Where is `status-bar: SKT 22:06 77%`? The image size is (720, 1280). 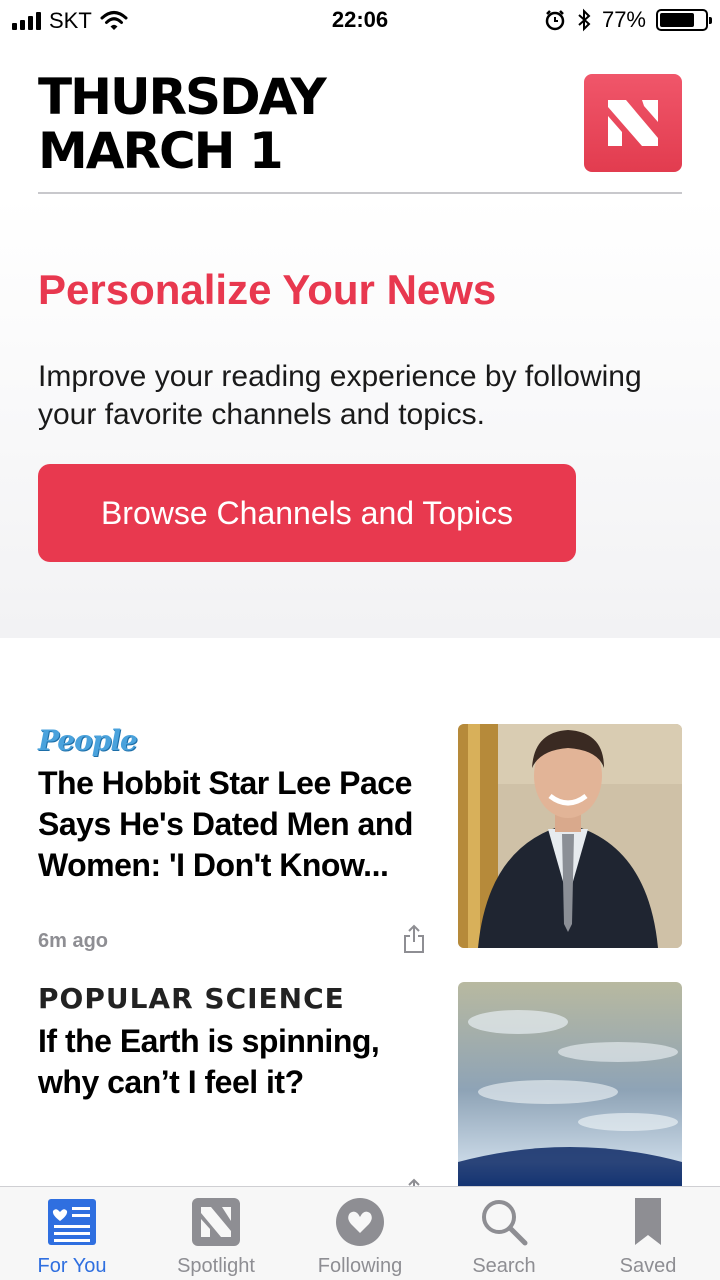 status-bar: SKT 22:06 77% is located at coordinates (360, 20).